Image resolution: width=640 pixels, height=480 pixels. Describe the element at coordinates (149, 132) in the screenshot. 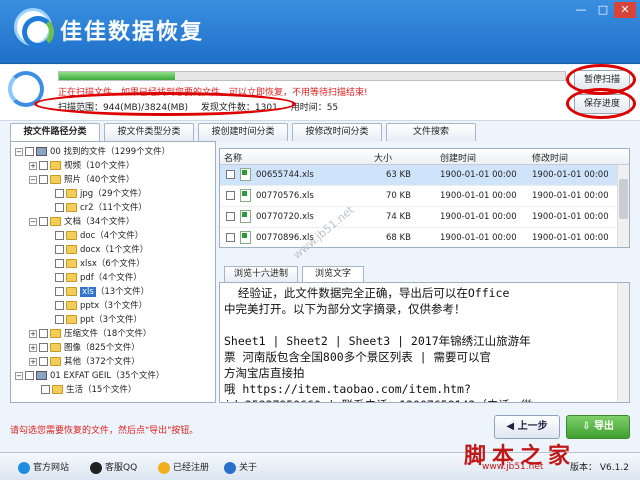

I see `tab-by-type: 按文件类型分类` at that location.